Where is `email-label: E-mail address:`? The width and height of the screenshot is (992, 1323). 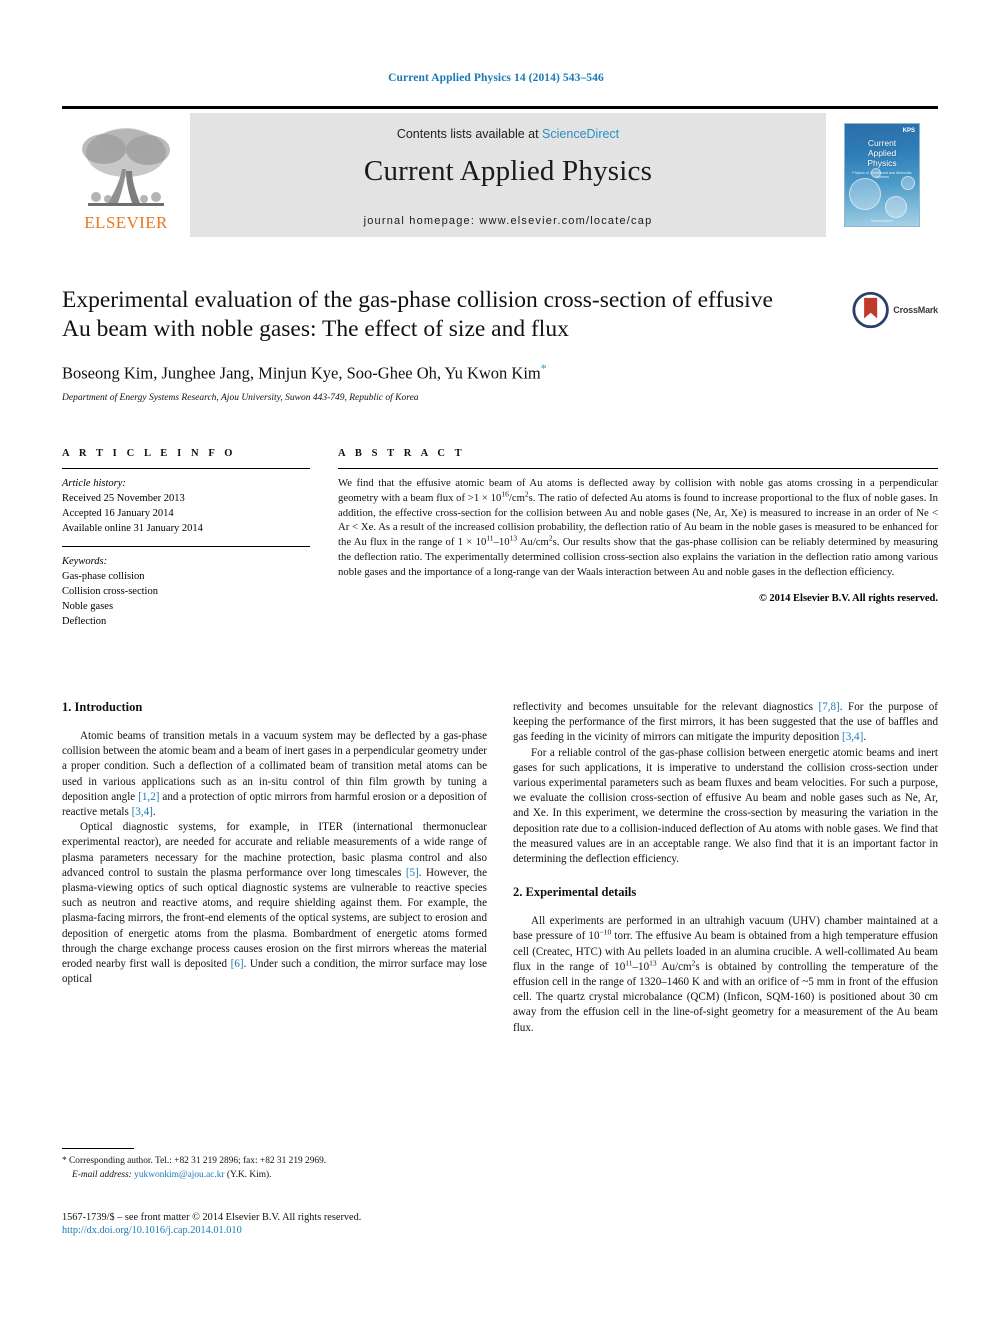
email-label: E-mail address: is located at coordinates (102, 1174).